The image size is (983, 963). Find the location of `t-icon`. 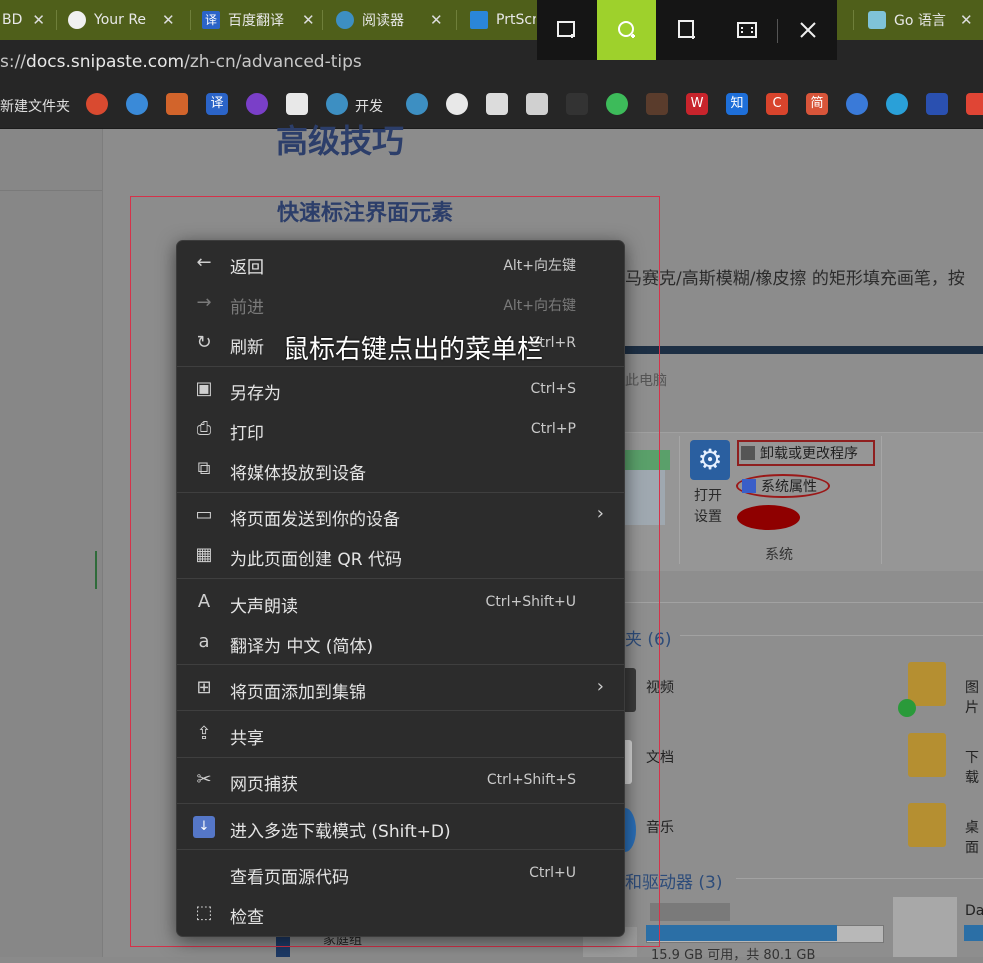

t-icon is located at coordinates (897, 104).